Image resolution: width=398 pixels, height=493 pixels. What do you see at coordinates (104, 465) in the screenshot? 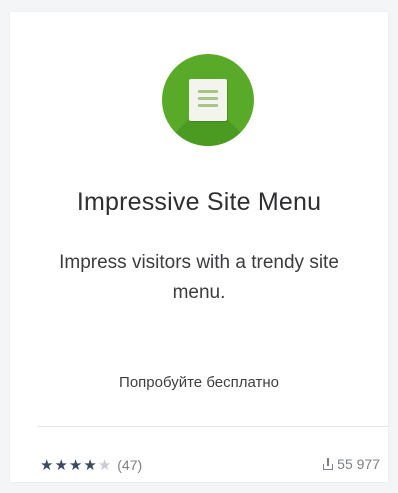
I see `star-empty-icon: ★` at bounding box center [104, 465].